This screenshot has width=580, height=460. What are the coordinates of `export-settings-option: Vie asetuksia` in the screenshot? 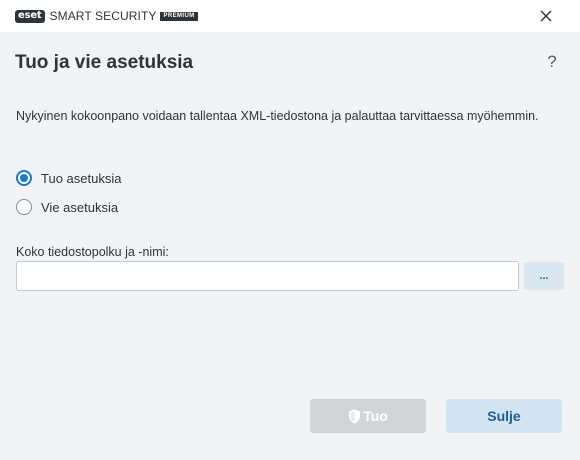 It's located at (67, 207).